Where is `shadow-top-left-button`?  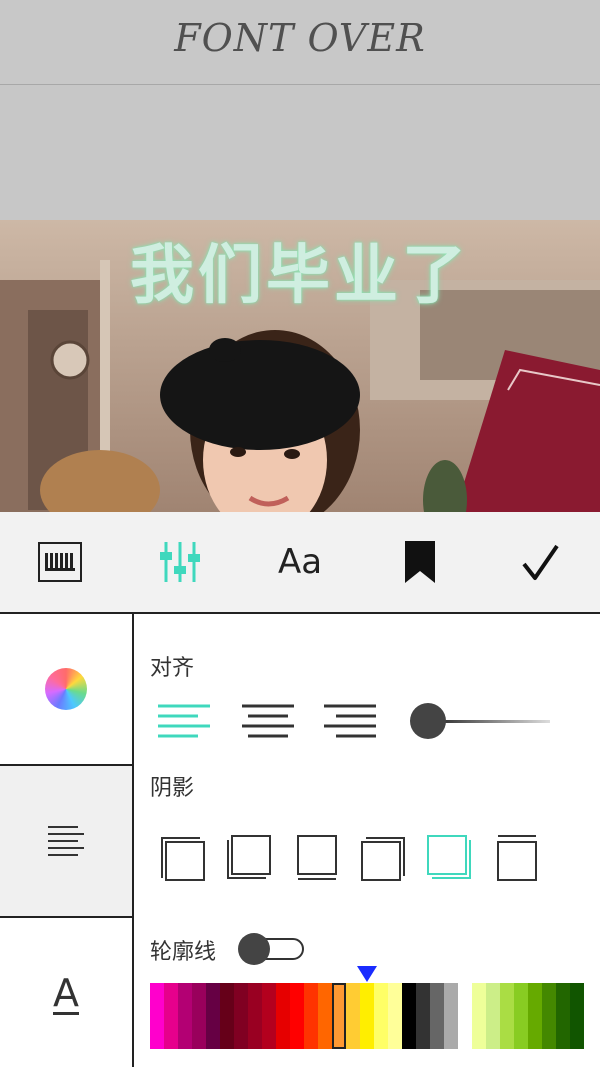 shadow-top-left-button is located at coordinates (184, 858).